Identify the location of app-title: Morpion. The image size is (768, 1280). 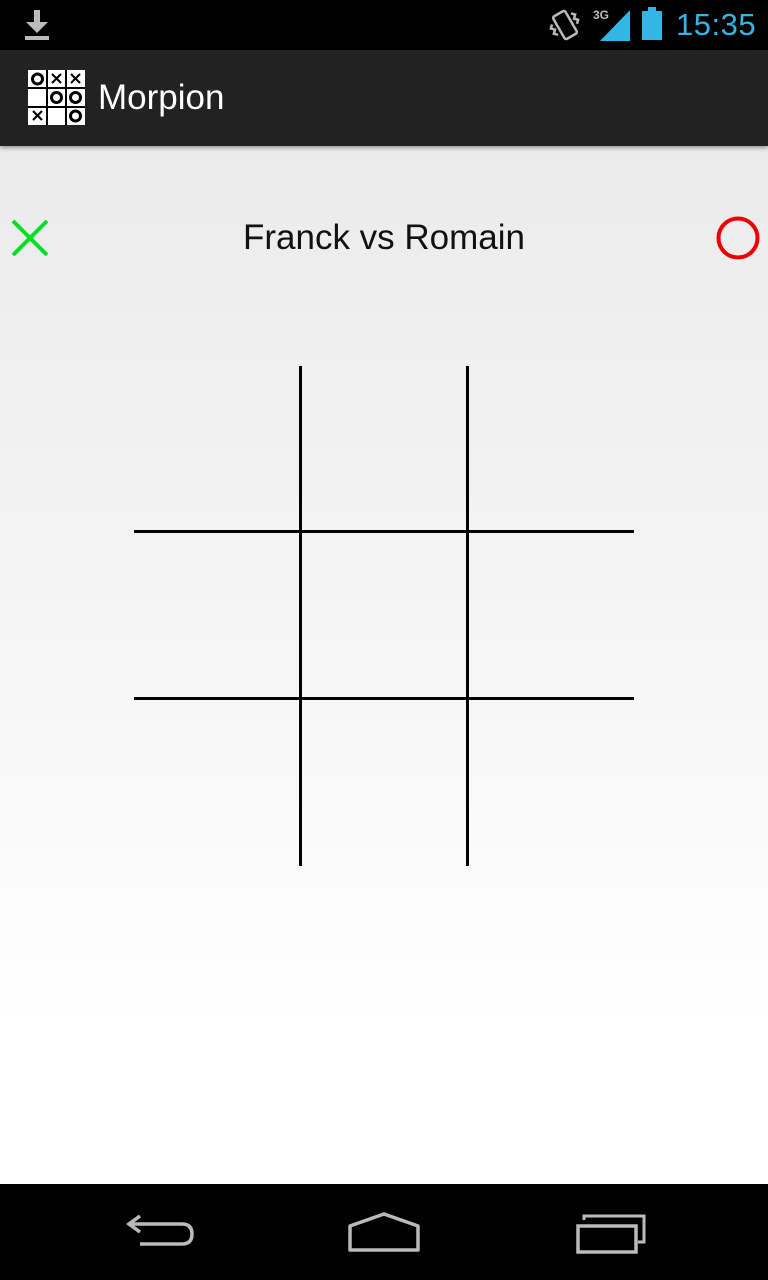
(161, 97).